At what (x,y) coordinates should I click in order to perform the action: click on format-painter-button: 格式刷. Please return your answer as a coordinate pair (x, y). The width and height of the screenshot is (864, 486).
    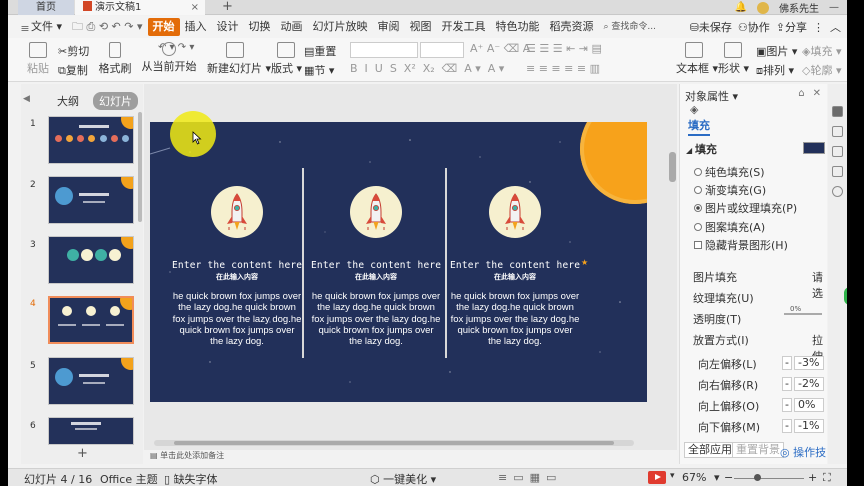
    Looking at the image, I should click on (115, 59).